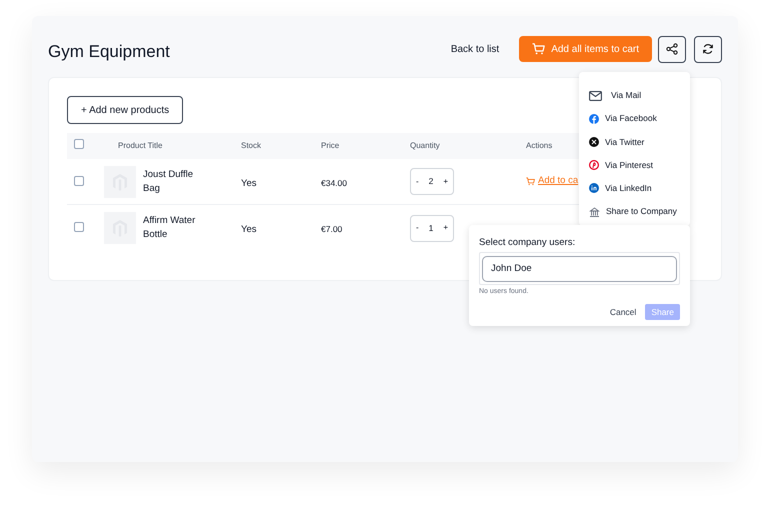 Image resolution: width=772 pixels, height=512 pixels. Describe the element at coordinates (168, 182) in the screenshot. I see `product-title: Joust Duffle Bag` at that location.